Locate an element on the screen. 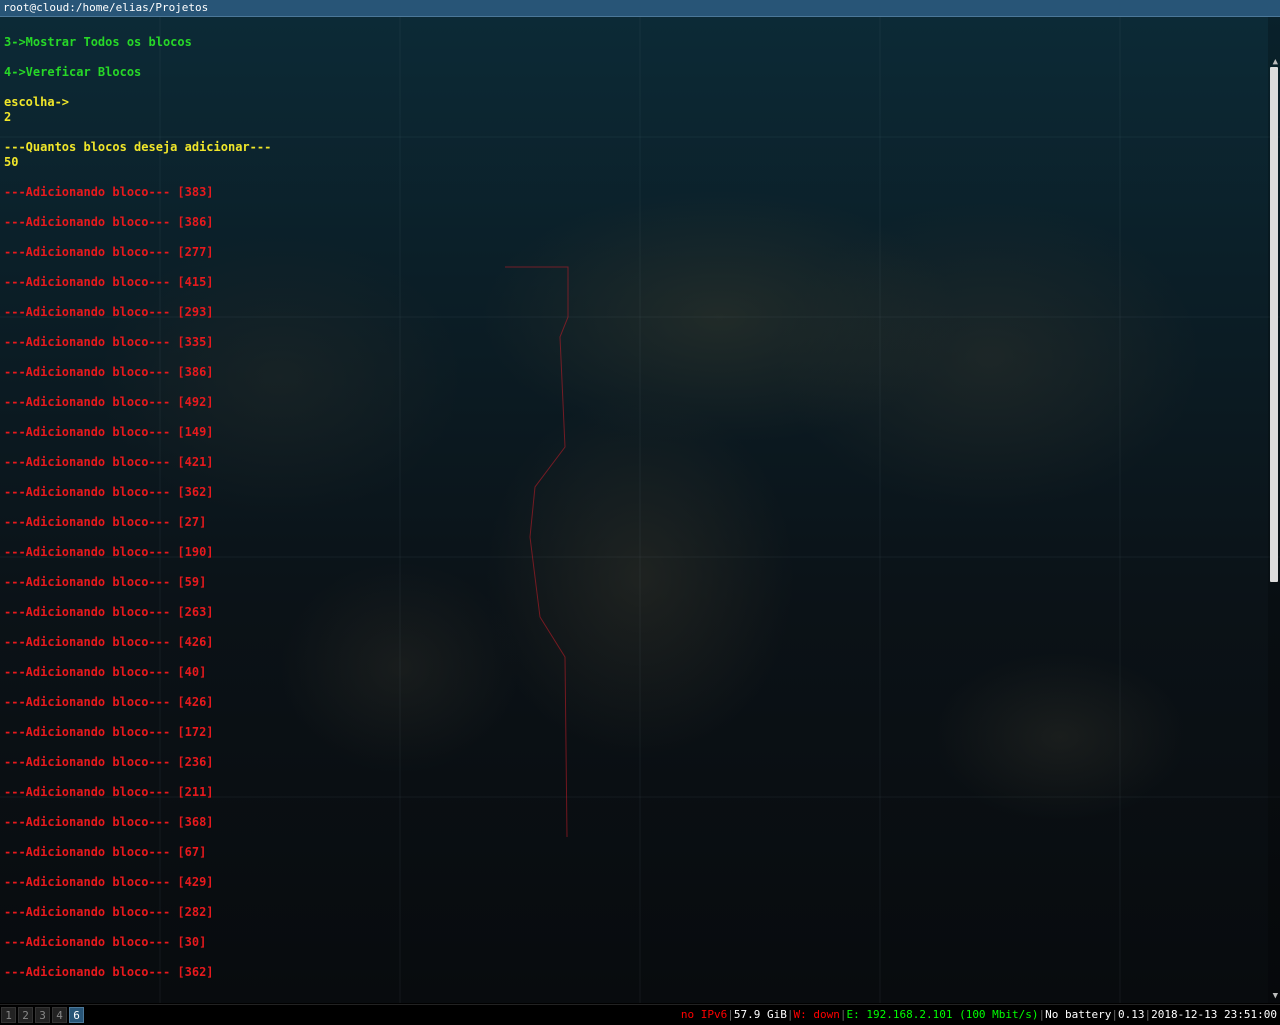 The image size is (1280, 1025). terminal-line: 4->Vereficar Blocos is located at coordinates (73, 72).